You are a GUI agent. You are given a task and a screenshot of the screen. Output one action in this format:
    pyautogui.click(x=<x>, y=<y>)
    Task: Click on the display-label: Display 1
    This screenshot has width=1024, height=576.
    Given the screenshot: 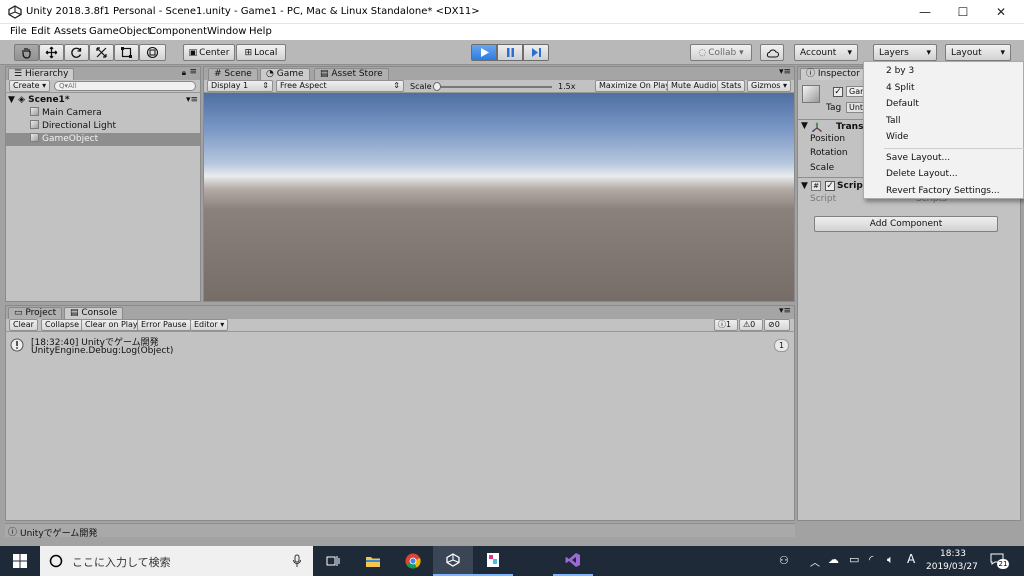 What is the action you would take?
    pyautogui.click(x=230, y=85)
    